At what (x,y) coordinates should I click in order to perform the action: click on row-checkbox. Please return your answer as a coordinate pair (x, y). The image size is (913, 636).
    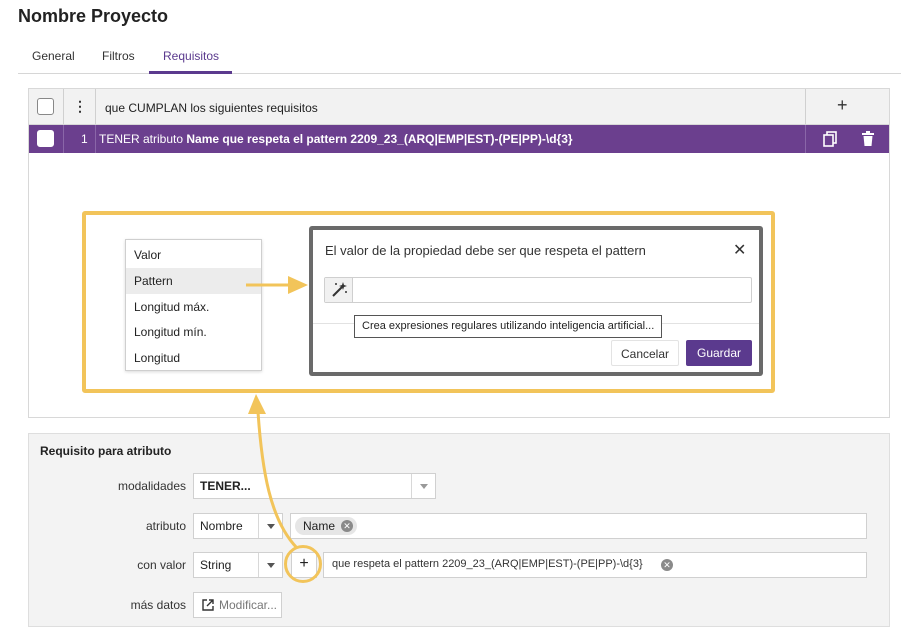
    Looking at the image, I should click on (45, 138).